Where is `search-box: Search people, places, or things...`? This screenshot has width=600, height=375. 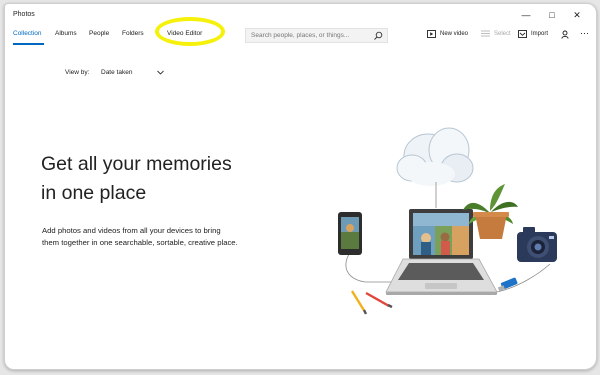
search-box: Search people, places, or things... is located at coordinates (316, 35).